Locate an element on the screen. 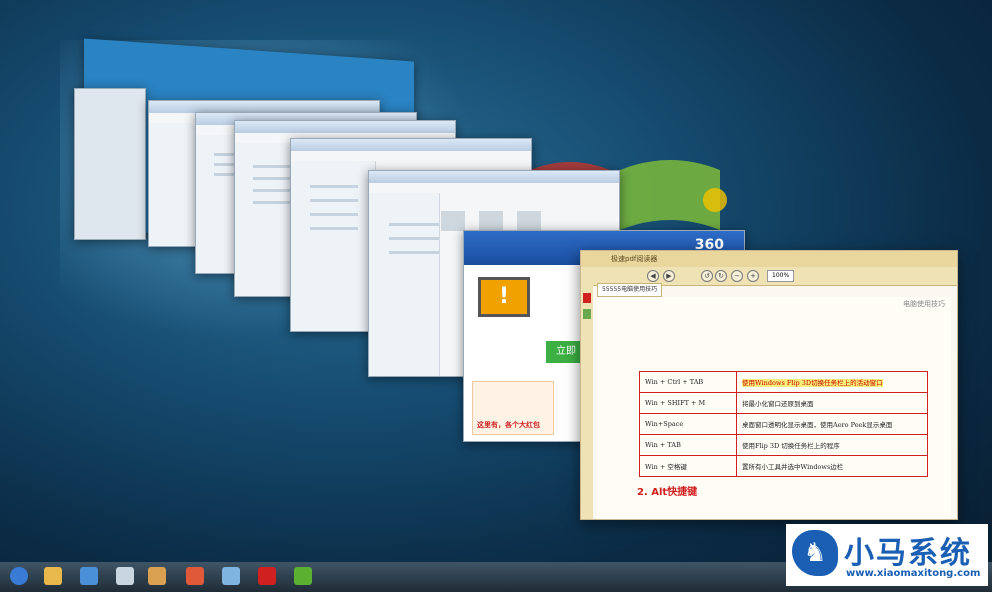  shortcut-desc: 将最小化窗口还原到桌面 is located at coordinates (832, 403).